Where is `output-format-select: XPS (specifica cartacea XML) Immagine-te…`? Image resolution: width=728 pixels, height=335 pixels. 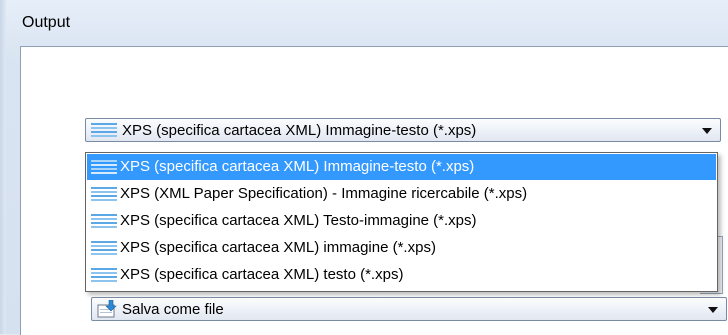
output-format-select: XPS (specifica cartacea XML) Immagine-te… is located at coordinates (403, 130).